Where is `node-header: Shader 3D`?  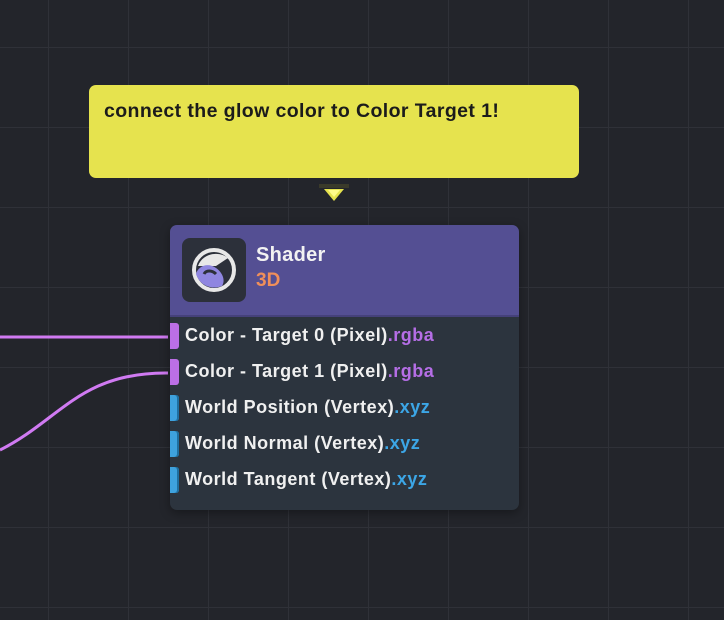
node-header: Shader 3D is located at coordinates (344, 271).